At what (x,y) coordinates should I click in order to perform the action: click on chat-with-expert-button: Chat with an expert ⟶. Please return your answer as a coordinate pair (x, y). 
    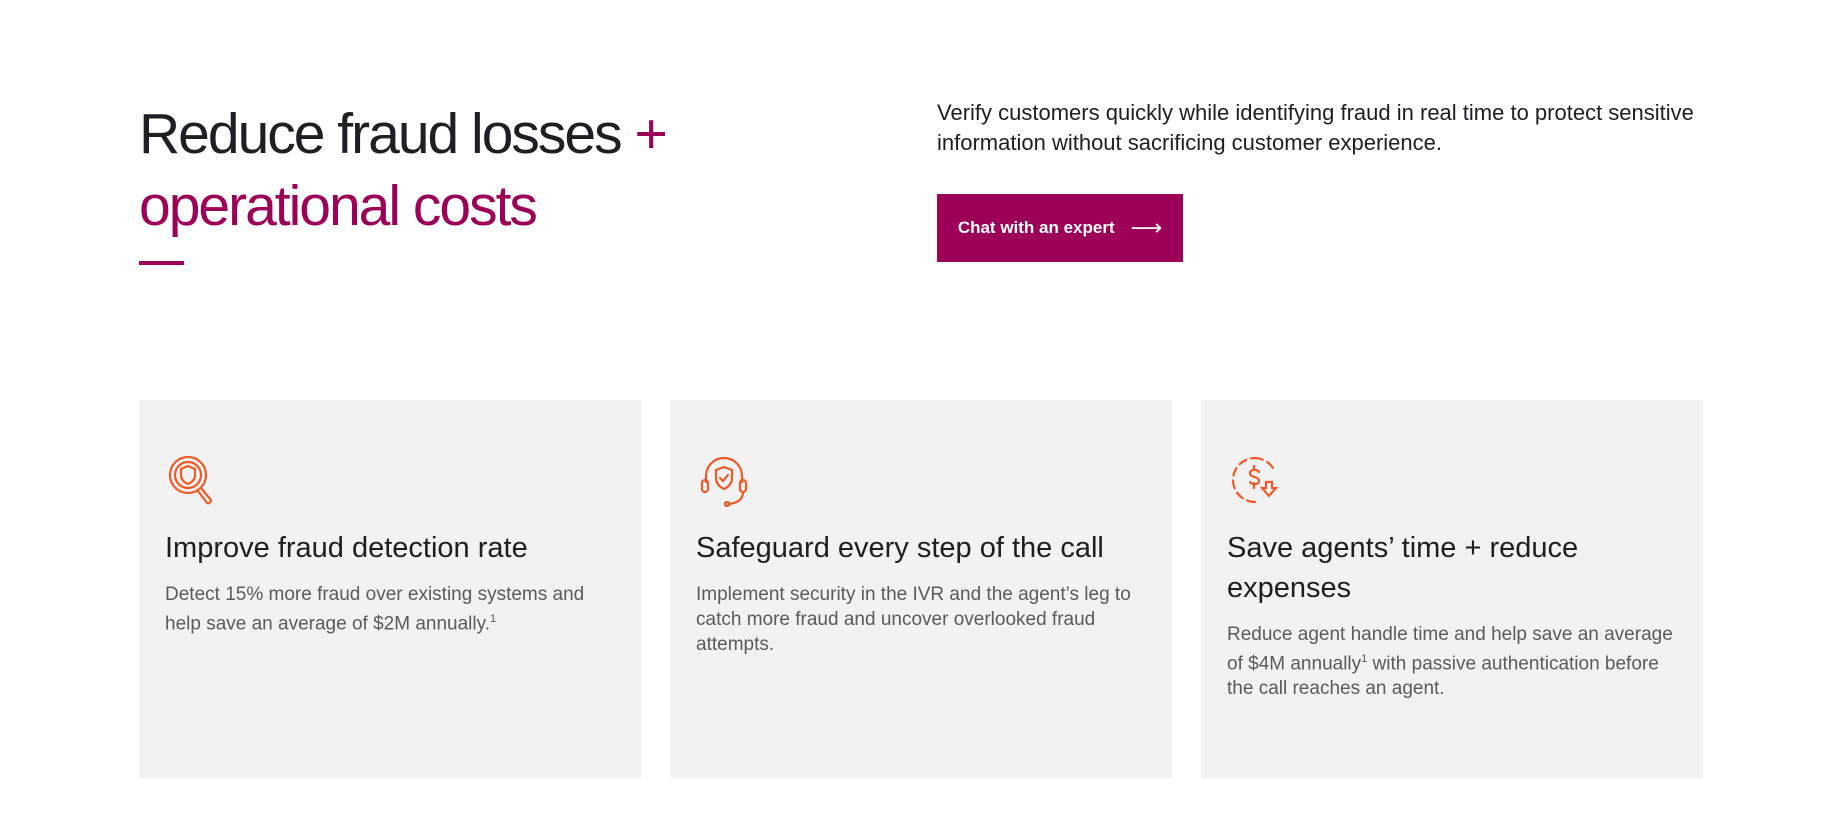
    Looking at the image, I should click on (1060, 228).